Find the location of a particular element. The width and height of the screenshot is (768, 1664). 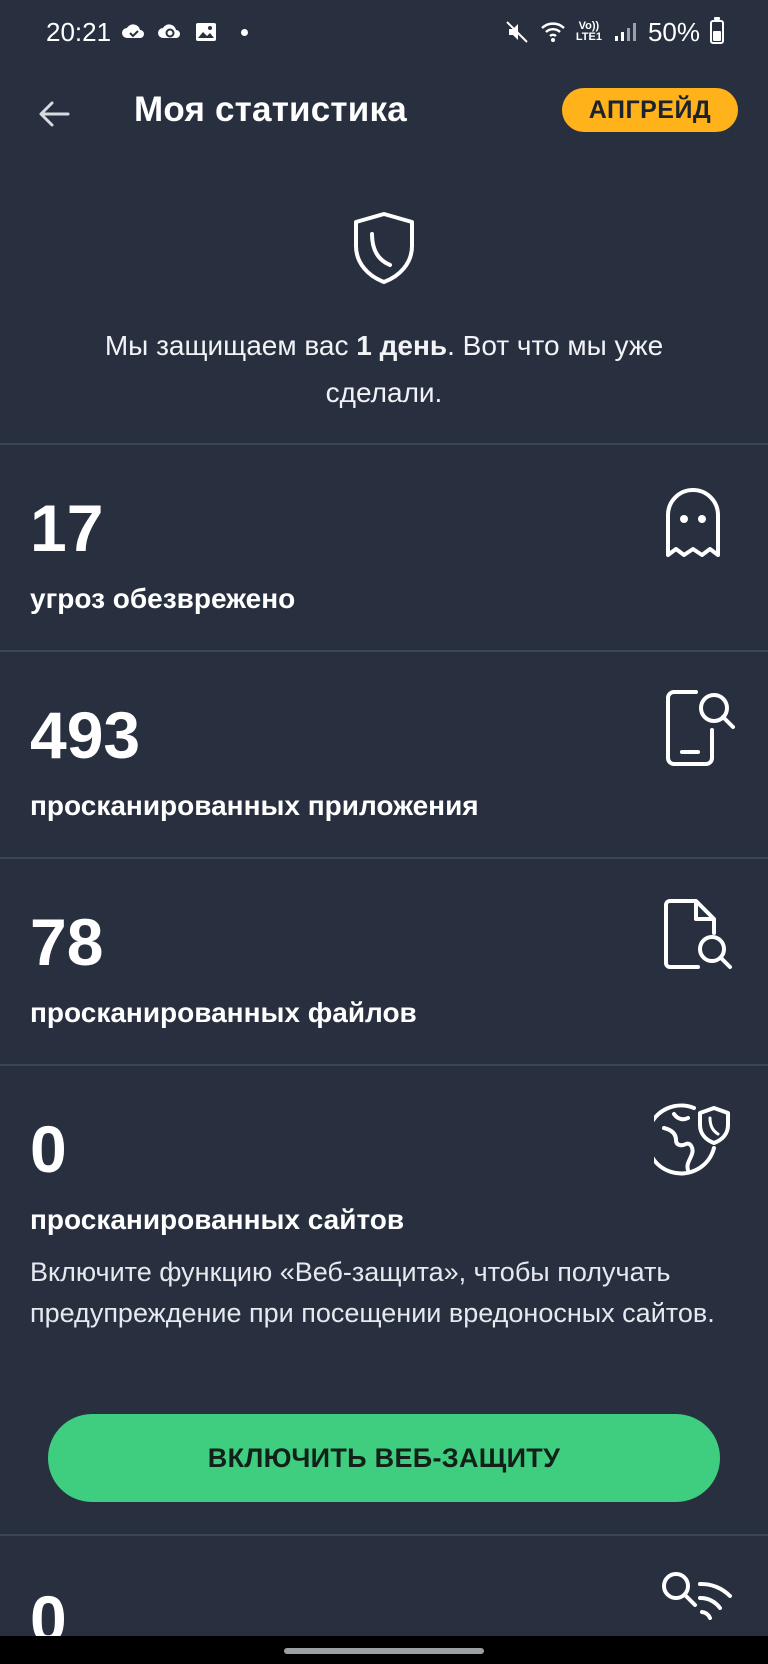

system-nav-bar is located at coordinates (384, 1650).